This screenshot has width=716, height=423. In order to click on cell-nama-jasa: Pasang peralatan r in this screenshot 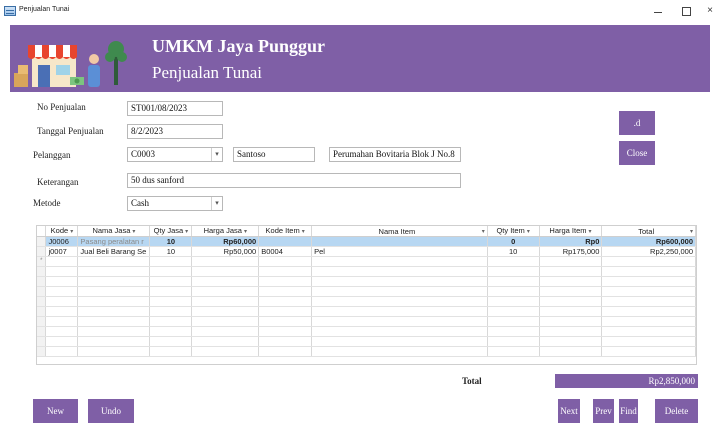, I will do `click(114, 241)`.